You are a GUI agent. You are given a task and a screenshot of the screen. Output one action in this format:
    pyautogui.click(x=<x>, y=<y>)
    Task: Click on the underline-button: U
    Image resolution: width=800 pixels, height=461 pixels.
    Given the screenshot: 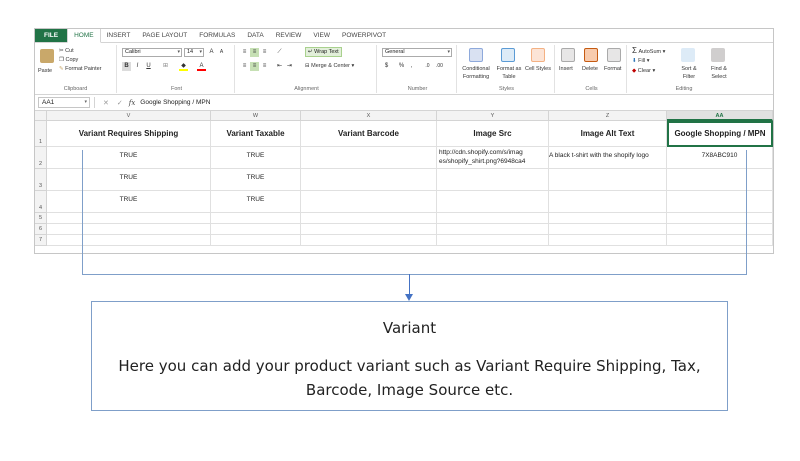 What is the action you would take?
    pyautogui.click(x=148, y=66)
    